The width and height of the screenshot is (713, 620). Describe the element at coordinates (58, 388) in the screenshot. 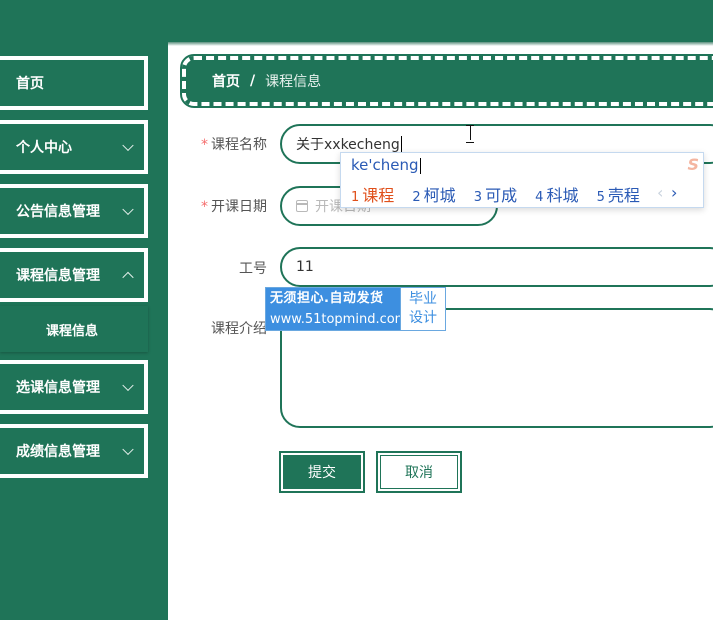

I see `sidebar-item-label: 选课信息管理` at that location.